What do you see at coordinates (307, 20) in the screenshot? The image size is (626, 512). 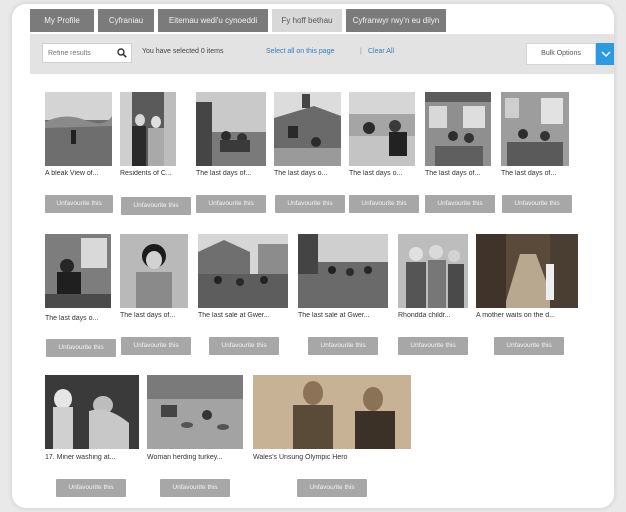 I see `tab-fy-hoff-bethau: Fy hoff bethau` at bounding box center [307, 20].